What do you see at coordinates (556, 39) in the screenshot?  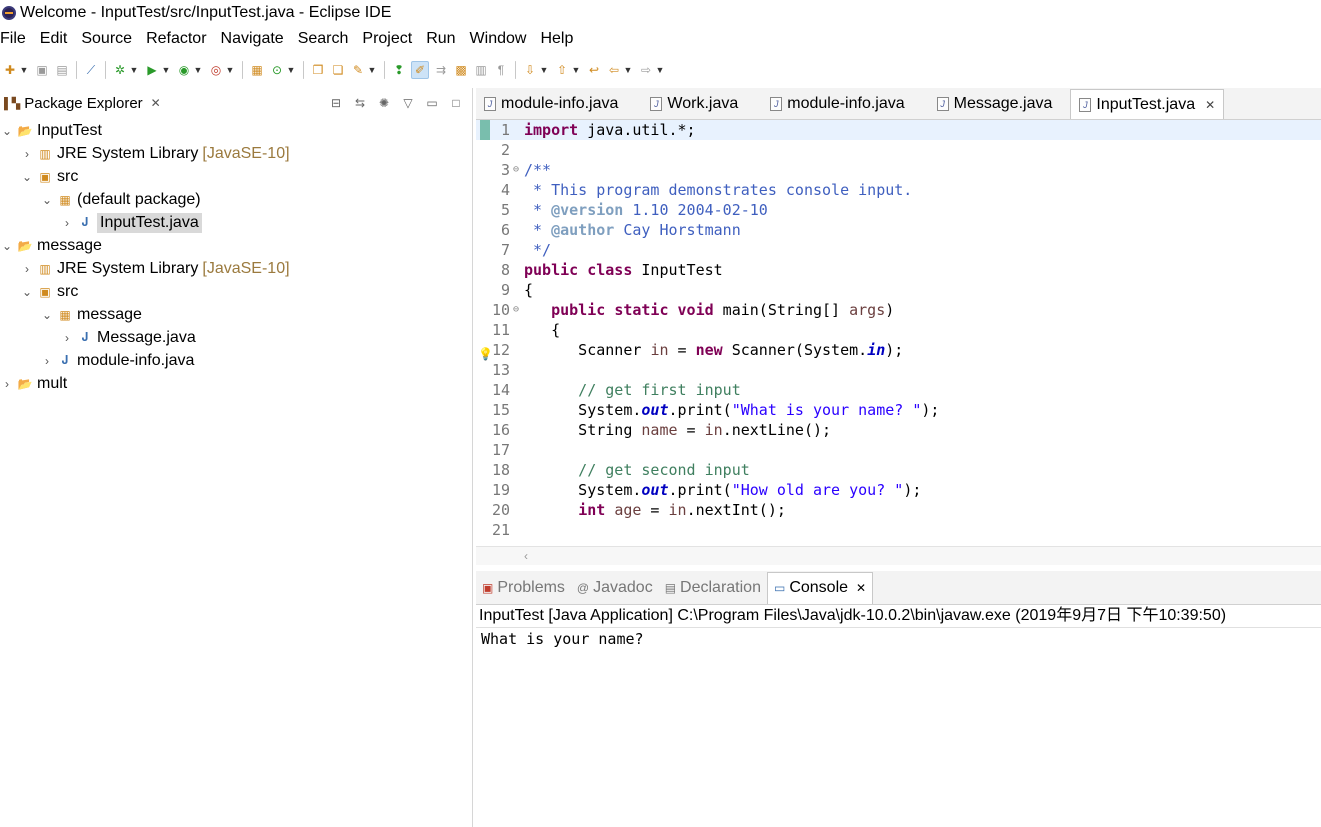 I see `menu-help: Help` at bounding box center [556, 39].